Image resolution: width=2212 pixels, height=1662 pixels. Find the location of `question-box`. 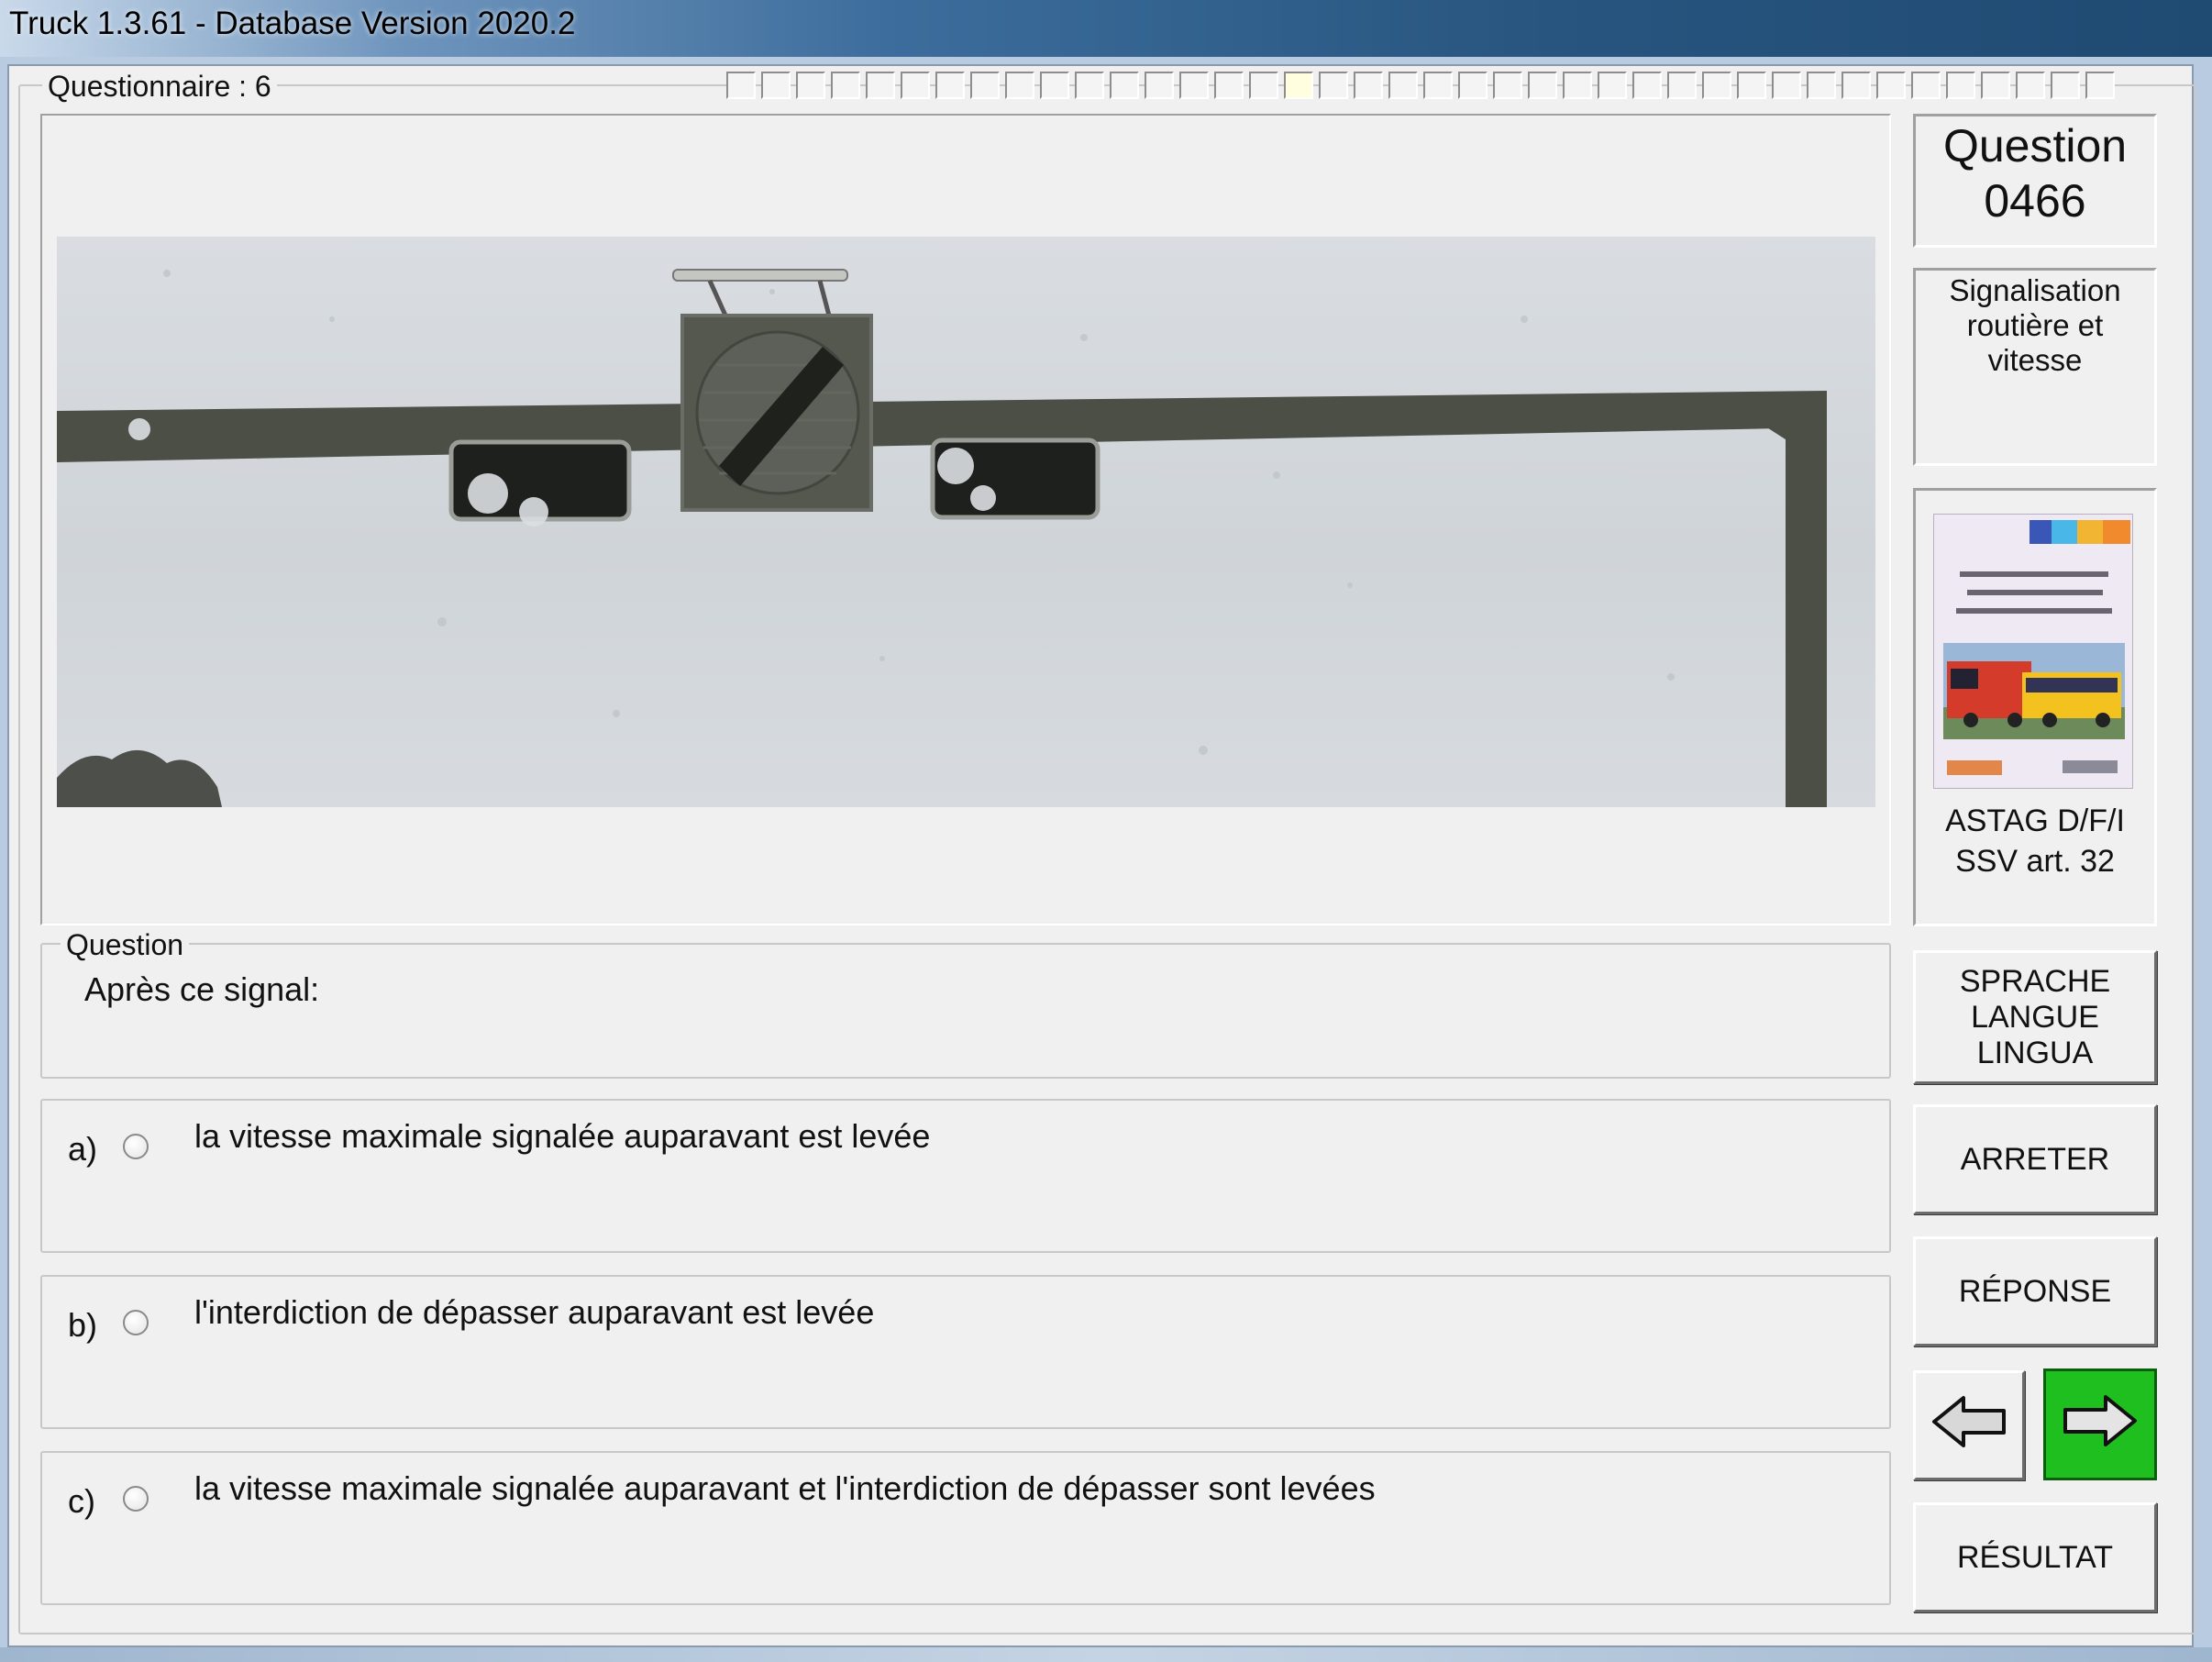

question-box is located at coordinates (966, 1011).